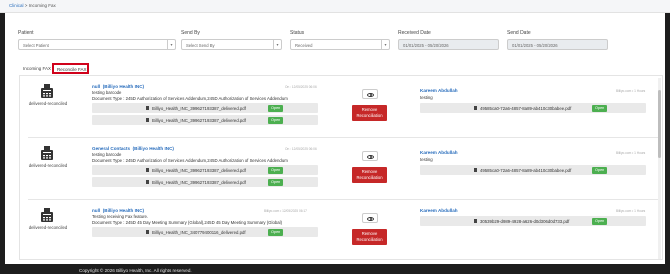  Describe the element at coordinates (190, 33) in the screenshot. I see `send-by-filter-label: Send By` at that location.